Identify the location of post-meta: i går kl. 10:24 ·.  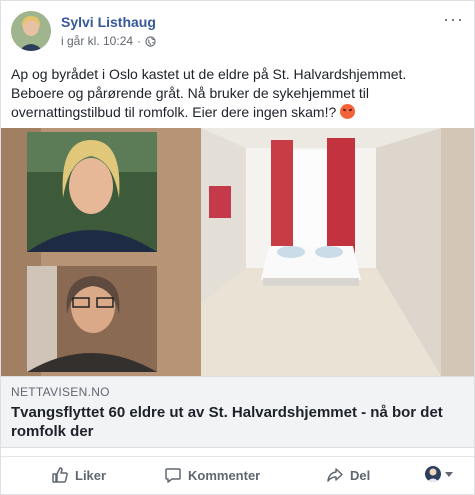
(108, 41).